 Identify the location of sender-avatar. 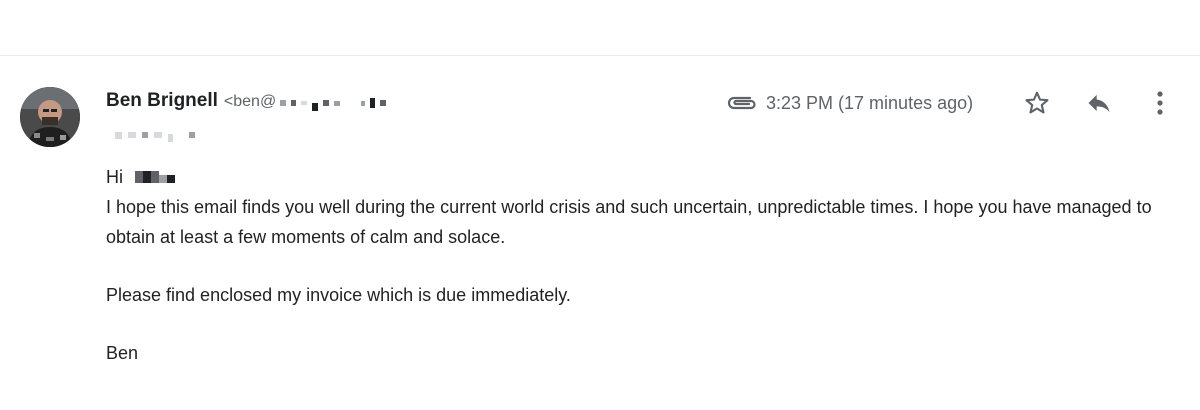
(50, 117).